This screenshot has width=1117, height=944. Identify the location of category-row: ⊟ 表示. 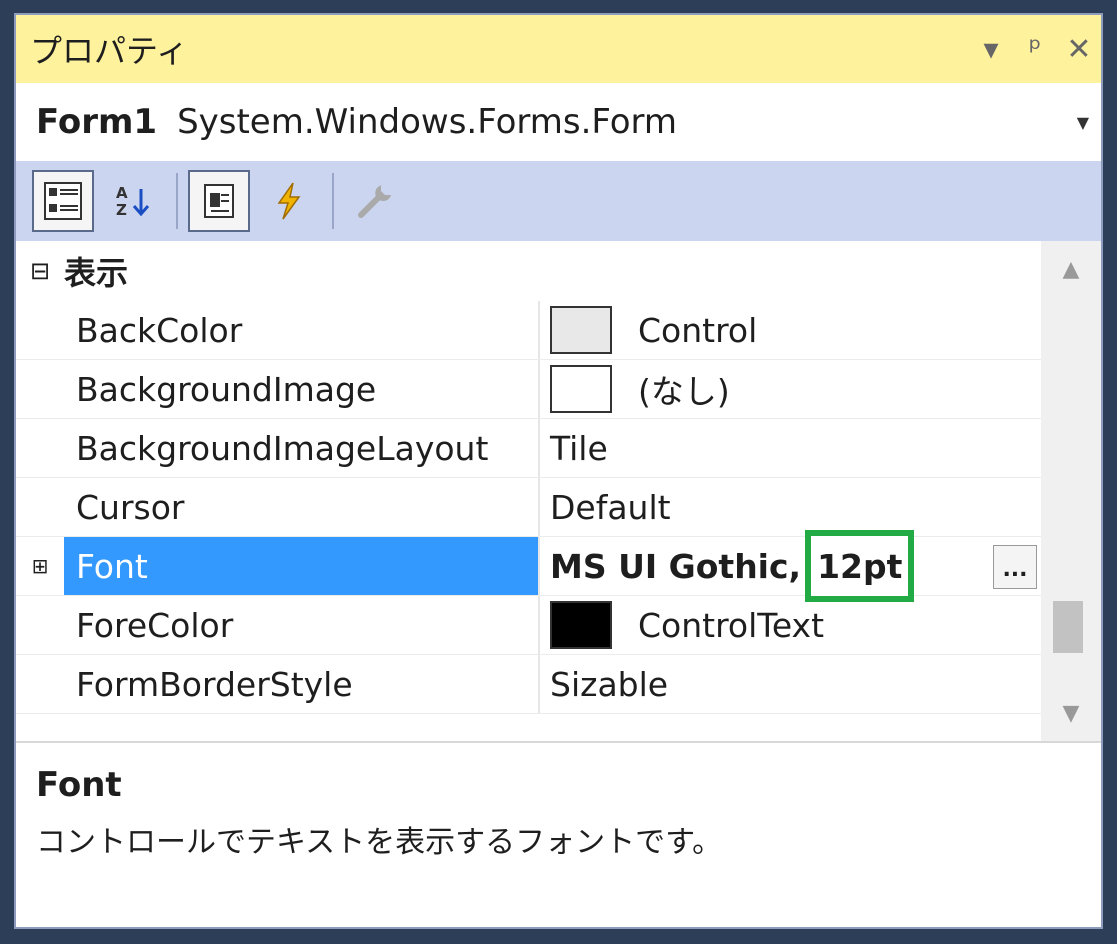
(528, 271).